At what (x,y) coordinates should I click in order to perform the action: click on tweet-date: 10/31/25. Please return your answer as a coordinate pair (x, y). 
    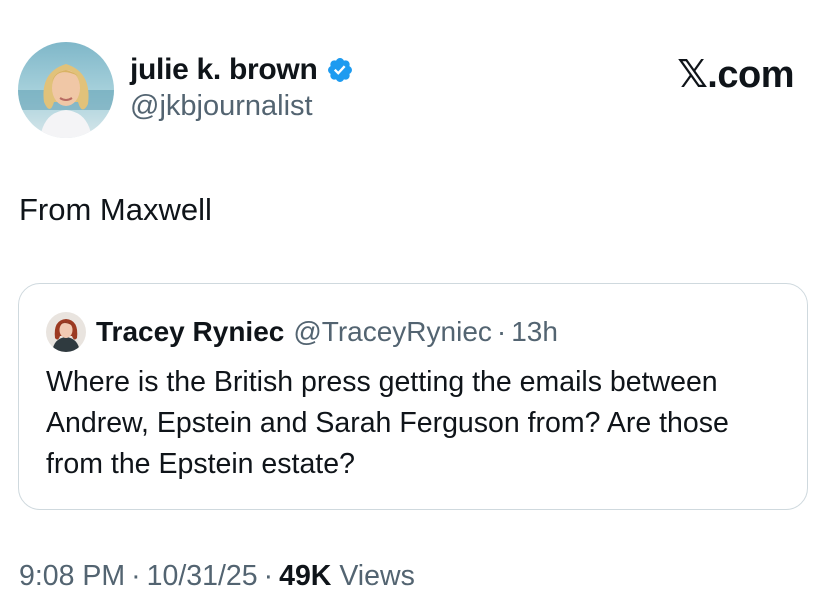
    Looking at the image, I should click on (202, 576).